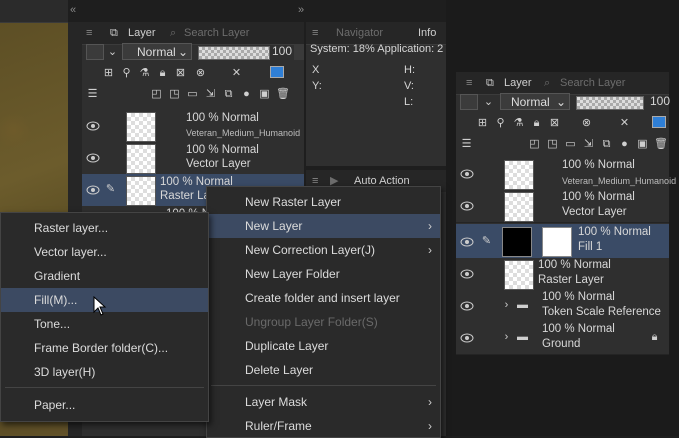 This screenshot has height=438, width=679. Describe the element at coordinates (323, 202) in the screenshot. I see `menu-item-new-raster-layer: New Raster Layer` at that location.